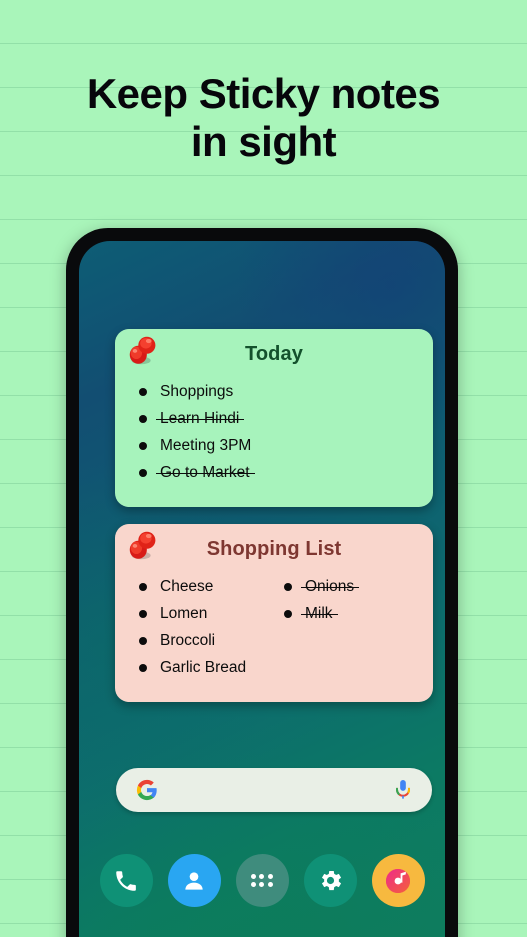  I want to click on google-logo-icon, so click(146, 790).